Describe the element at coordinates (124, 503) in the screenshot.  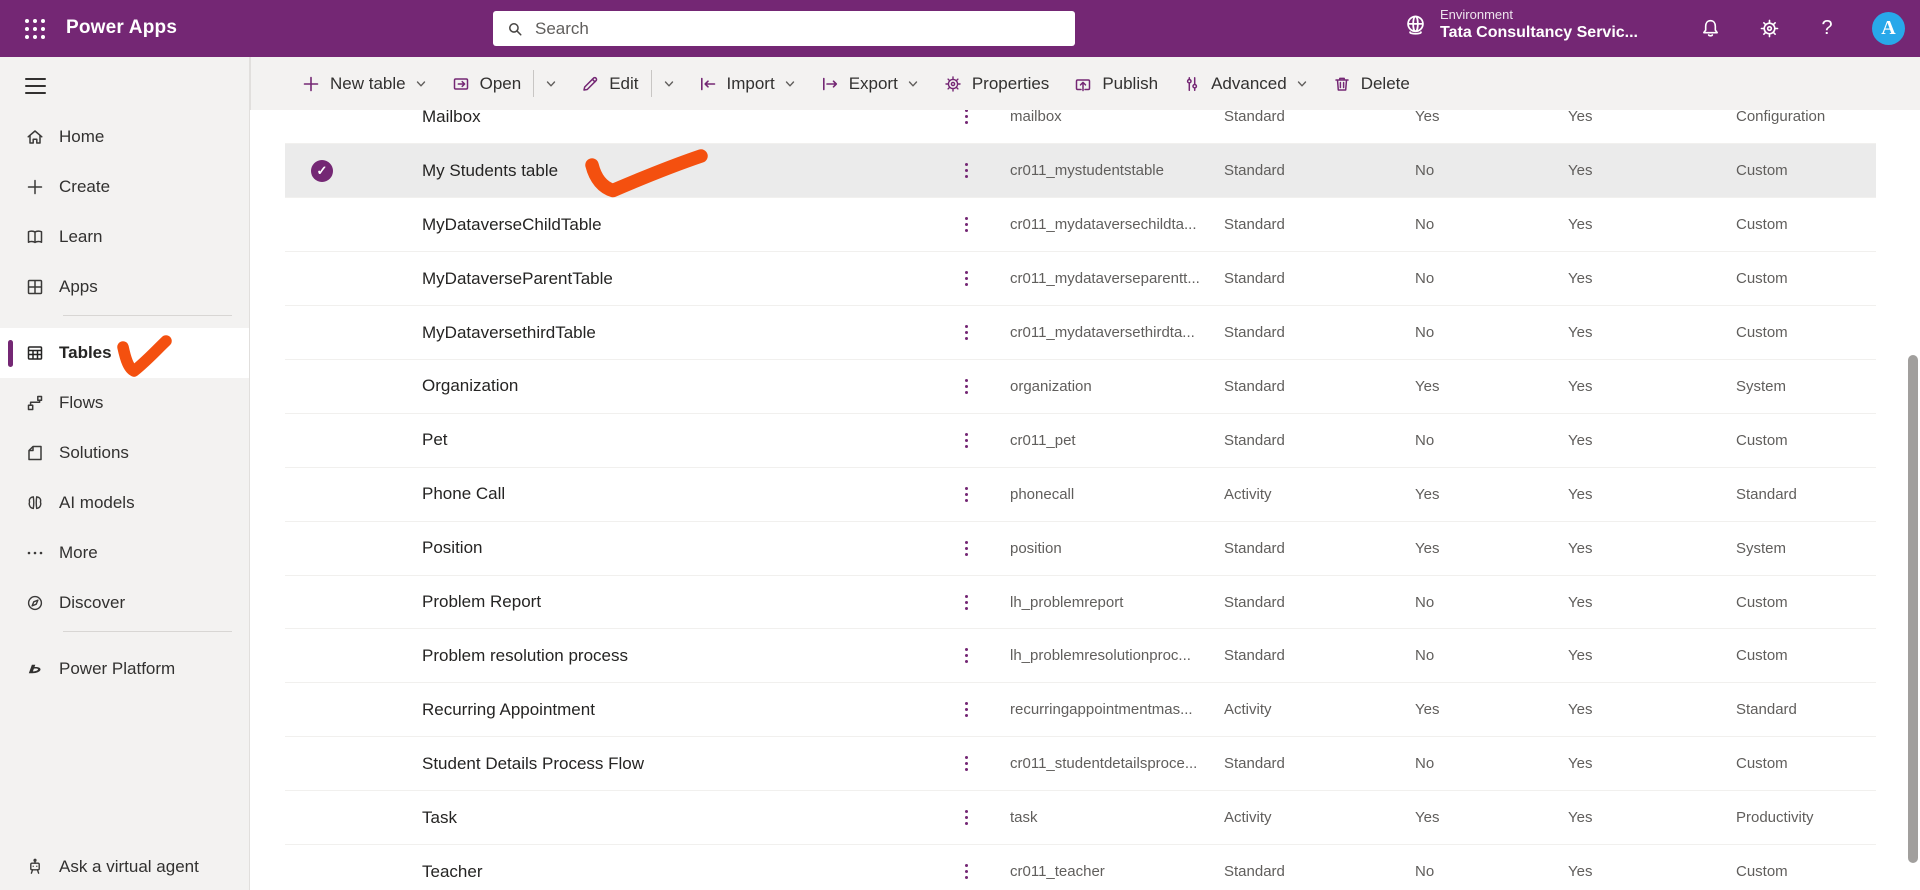
I see `sidebar-item-ai-models: AI models` at that location.